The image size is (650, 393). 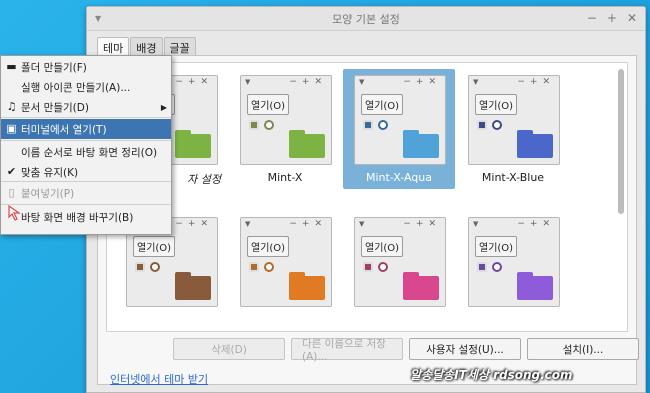 What do you see at coordinates (55, 107) in the screenshot?
I see `menu-item-label: 문서 만들기(D)` at bounding box center [55, 107].